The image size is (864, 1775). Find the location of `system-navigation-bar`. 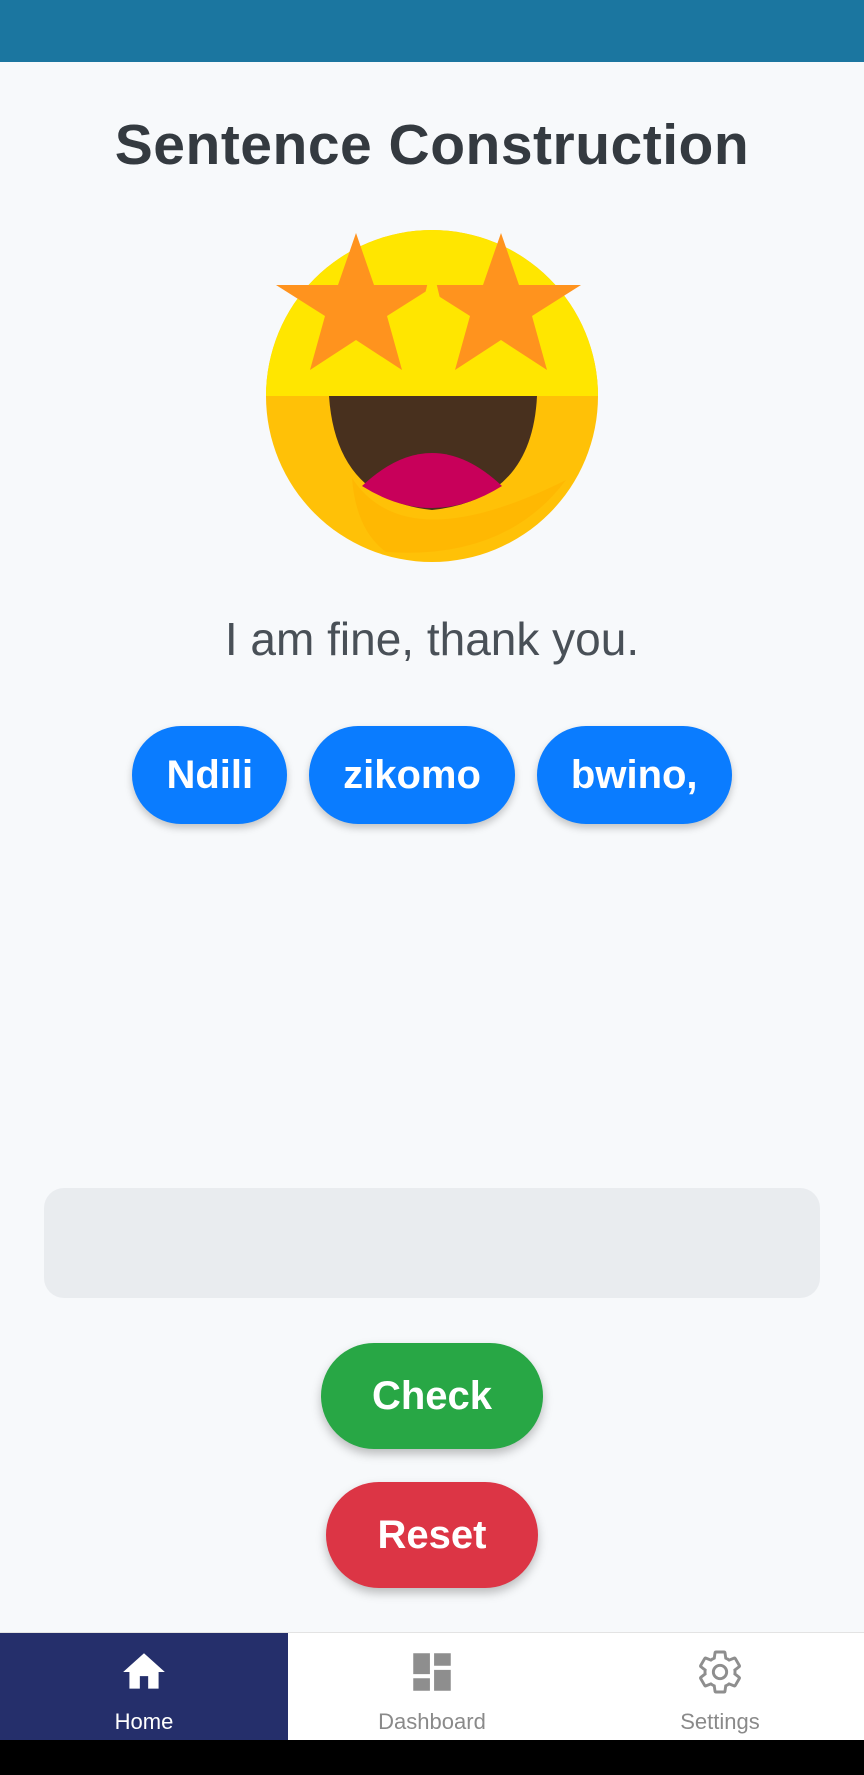

system-navigation-bar is located at coordinates (432, 1757).